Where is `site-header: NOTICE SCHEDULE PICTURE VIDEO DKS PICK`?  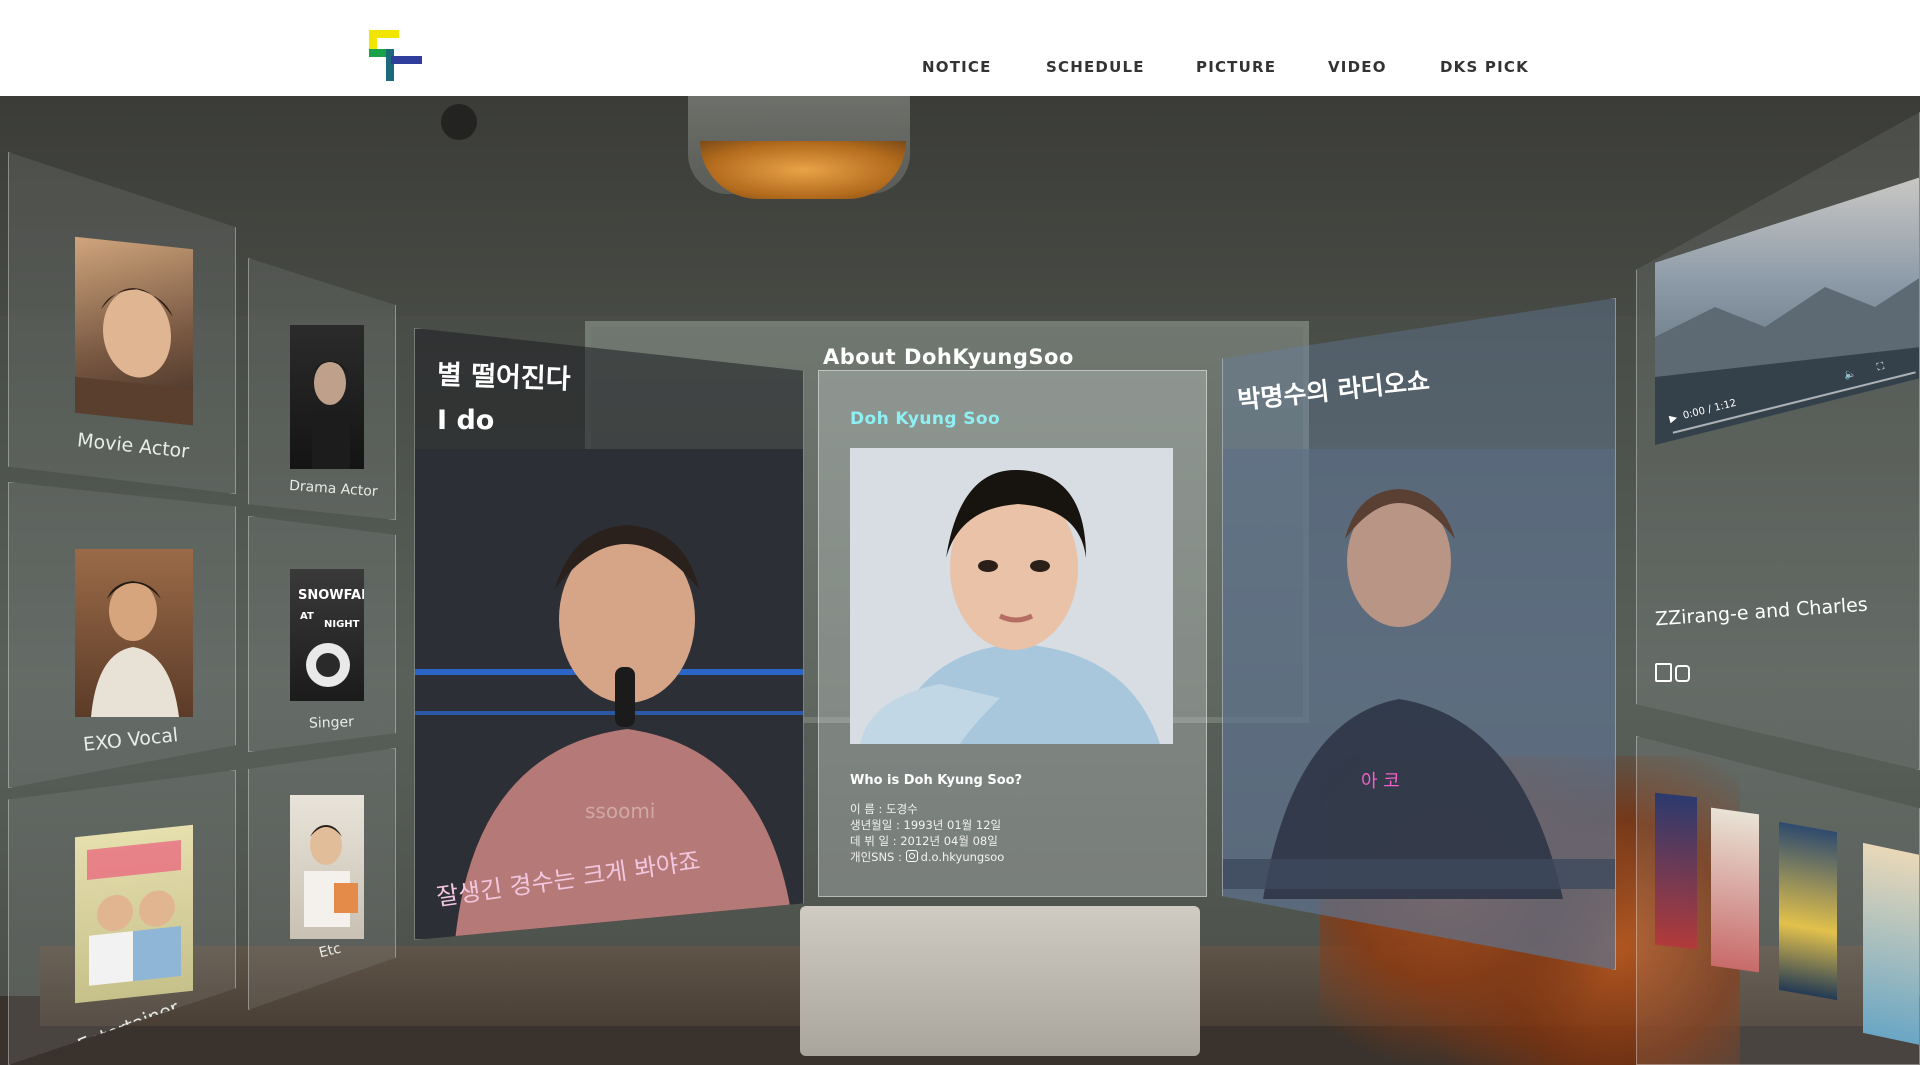
site-header: NOTICE SCHEDULE PICTURE VIDEO DKS PICK is located at coordinates (960, 48).